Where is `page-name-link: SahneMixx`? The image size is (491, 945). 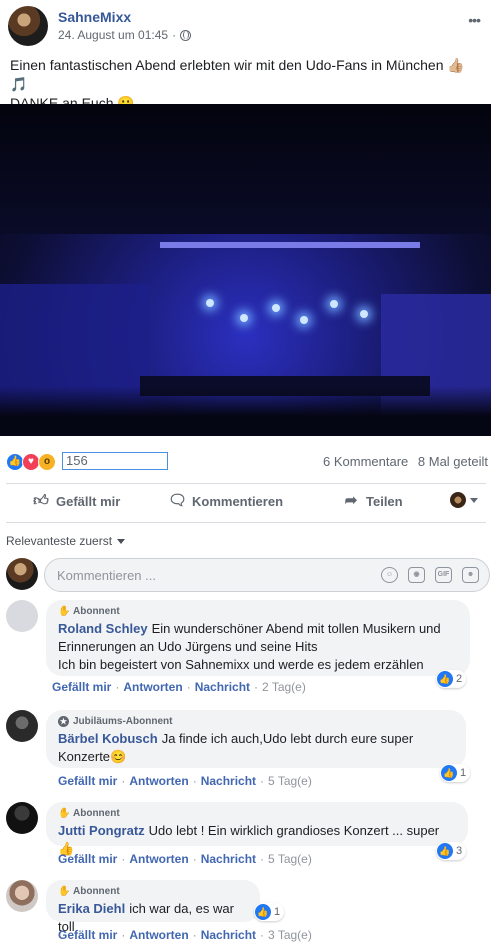
page-name-link: SahneMixx is located at coordinates (94, 17).